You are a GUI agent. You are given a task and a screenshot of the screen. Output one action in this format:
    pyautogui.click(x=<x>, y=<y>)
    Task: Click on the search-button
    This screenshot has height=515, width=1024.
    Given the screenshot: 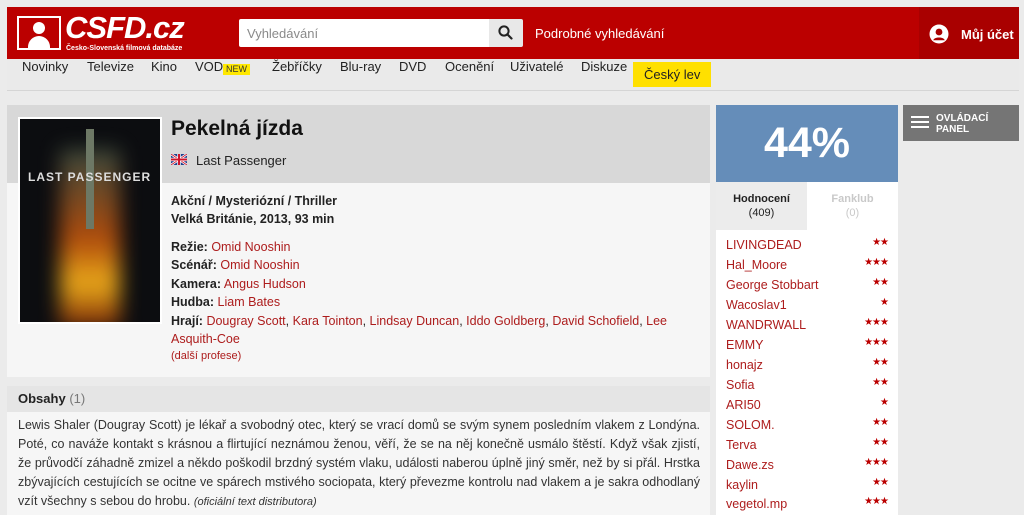 What is the action you would take?
    pyautogui.click(x=506, y=33)
    